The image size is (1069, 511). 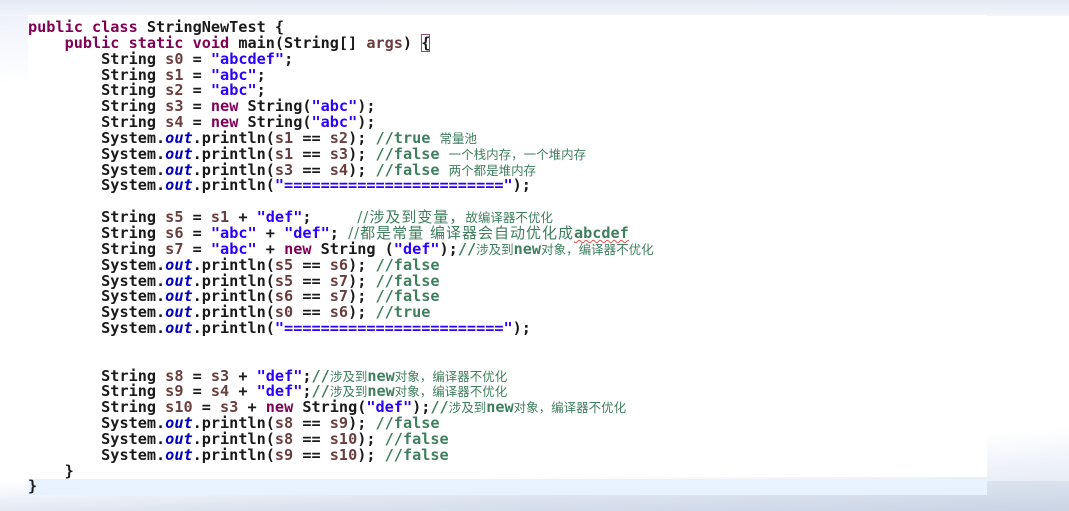 What do you see at coordinates (416, 454) in the screenshot?
I see `comment: //false` at bounding box center [416, 454].